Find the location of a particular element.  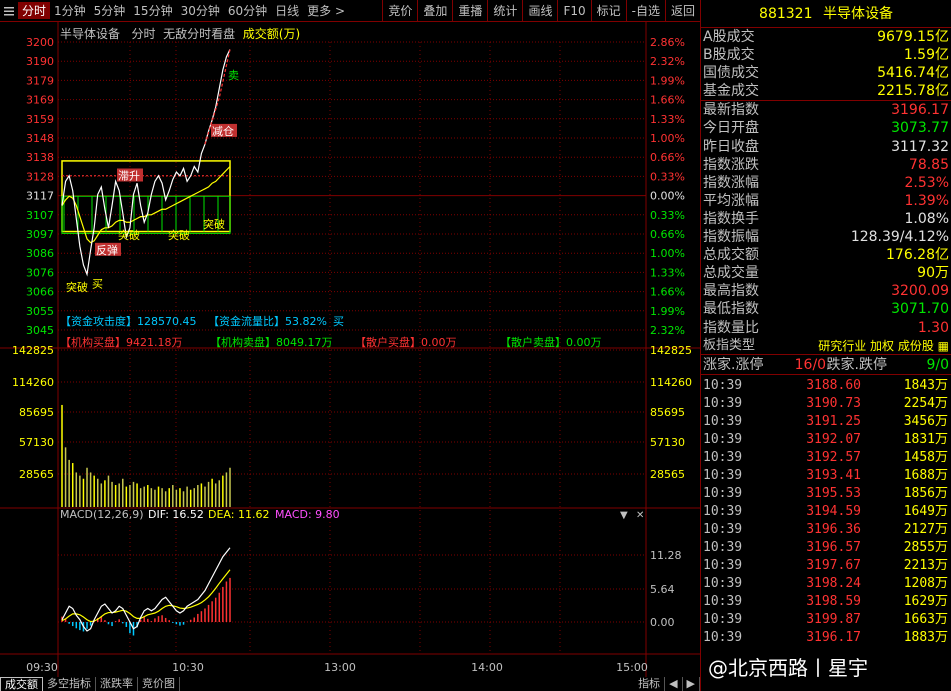

index-stat-label: 总成交量 is located at coordinates (731, 273).